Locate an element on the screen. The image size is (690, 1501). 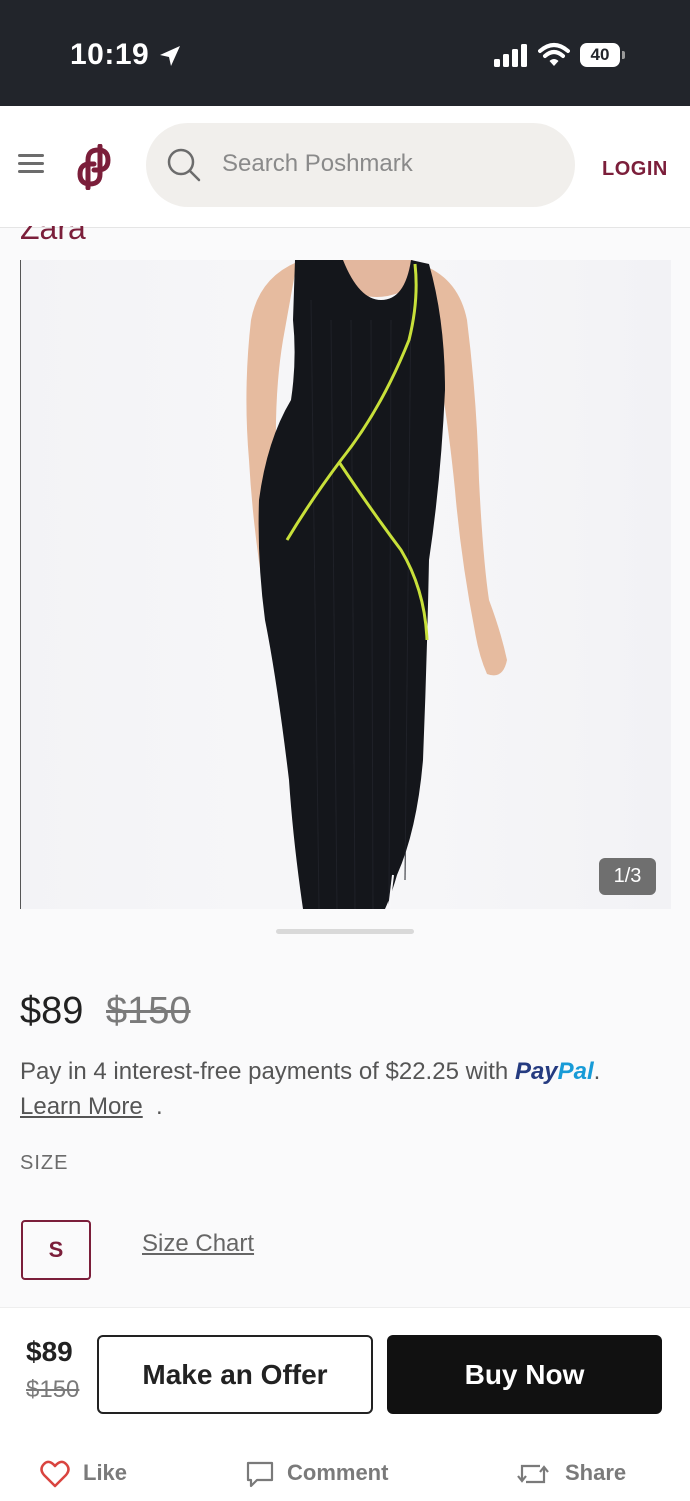
battery-level: 40 is located at coordinates (600, 55).